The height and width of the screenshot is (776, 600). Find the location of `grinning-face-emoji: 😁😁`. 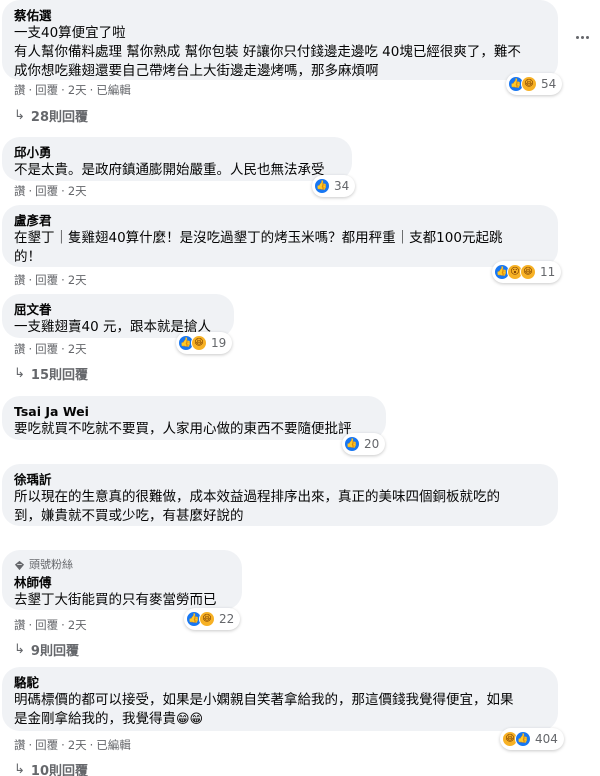

grinning-face-emoji: 😁😁 is located at coordinates (190, 719).